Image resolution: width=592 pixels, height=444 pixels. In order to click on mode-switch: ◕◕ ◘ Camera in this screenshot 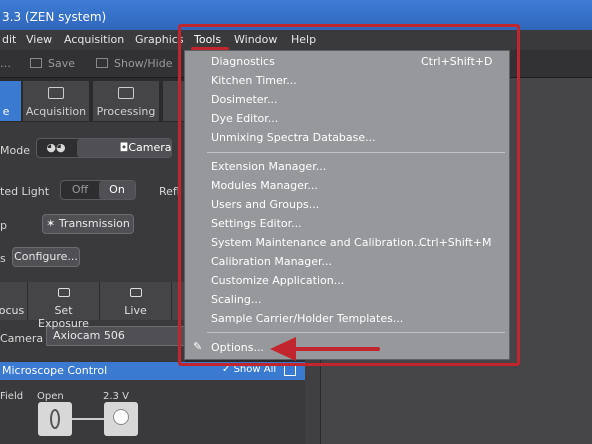, I will do `click(104, 148)`.